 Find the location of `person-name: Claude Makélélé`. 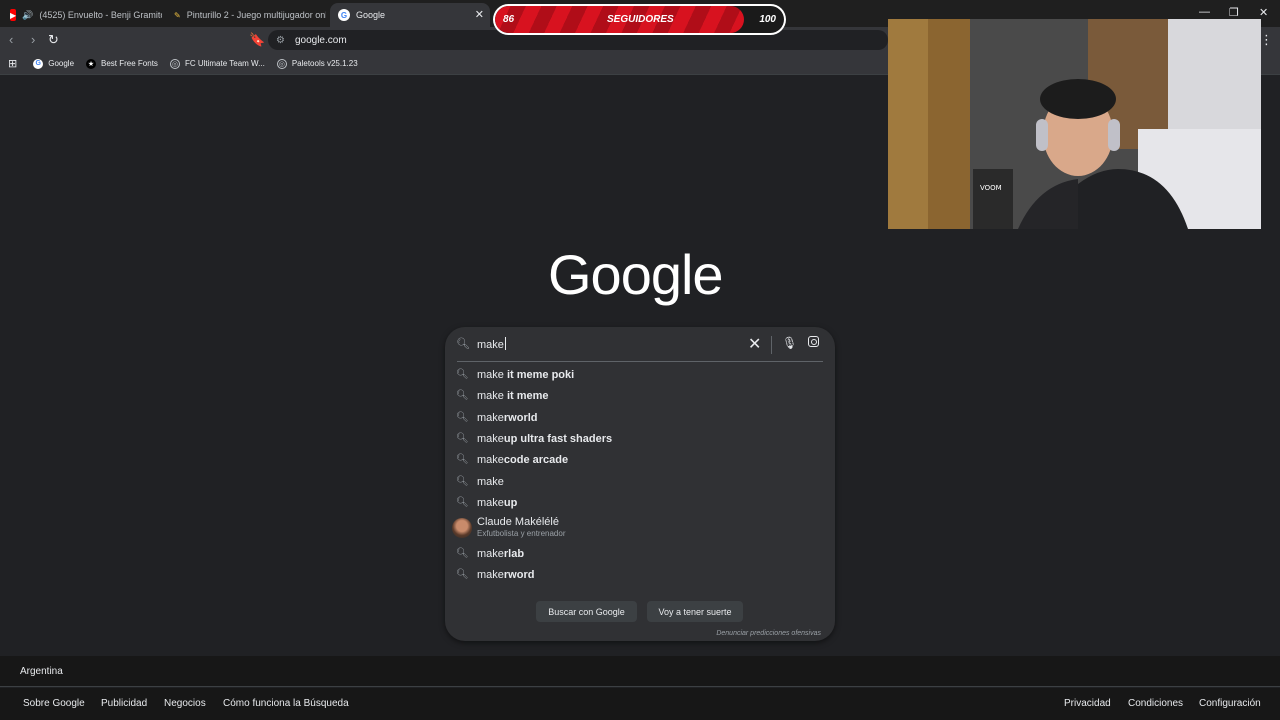

person-name: Claude Makélélé is located at coordinates (518, 522).